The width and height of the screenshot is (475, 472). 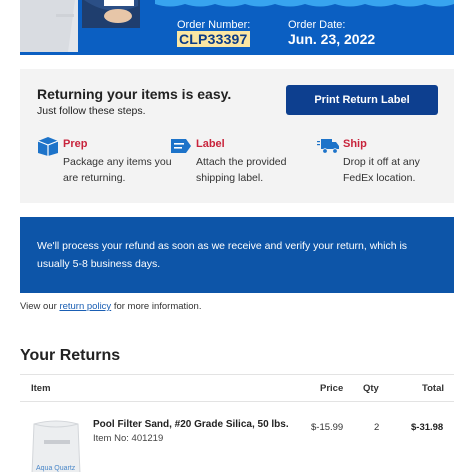 I want to click on step-label-desc: Attach the provided shipping label., so click(x=241, y=170).